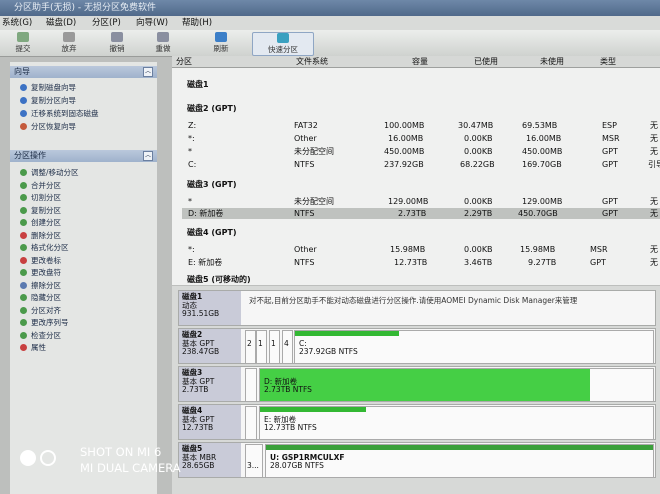  What do you see at coordinates (23, 347) in the screenshot?
I see `properties-icon` at bounding box center [23, 347].